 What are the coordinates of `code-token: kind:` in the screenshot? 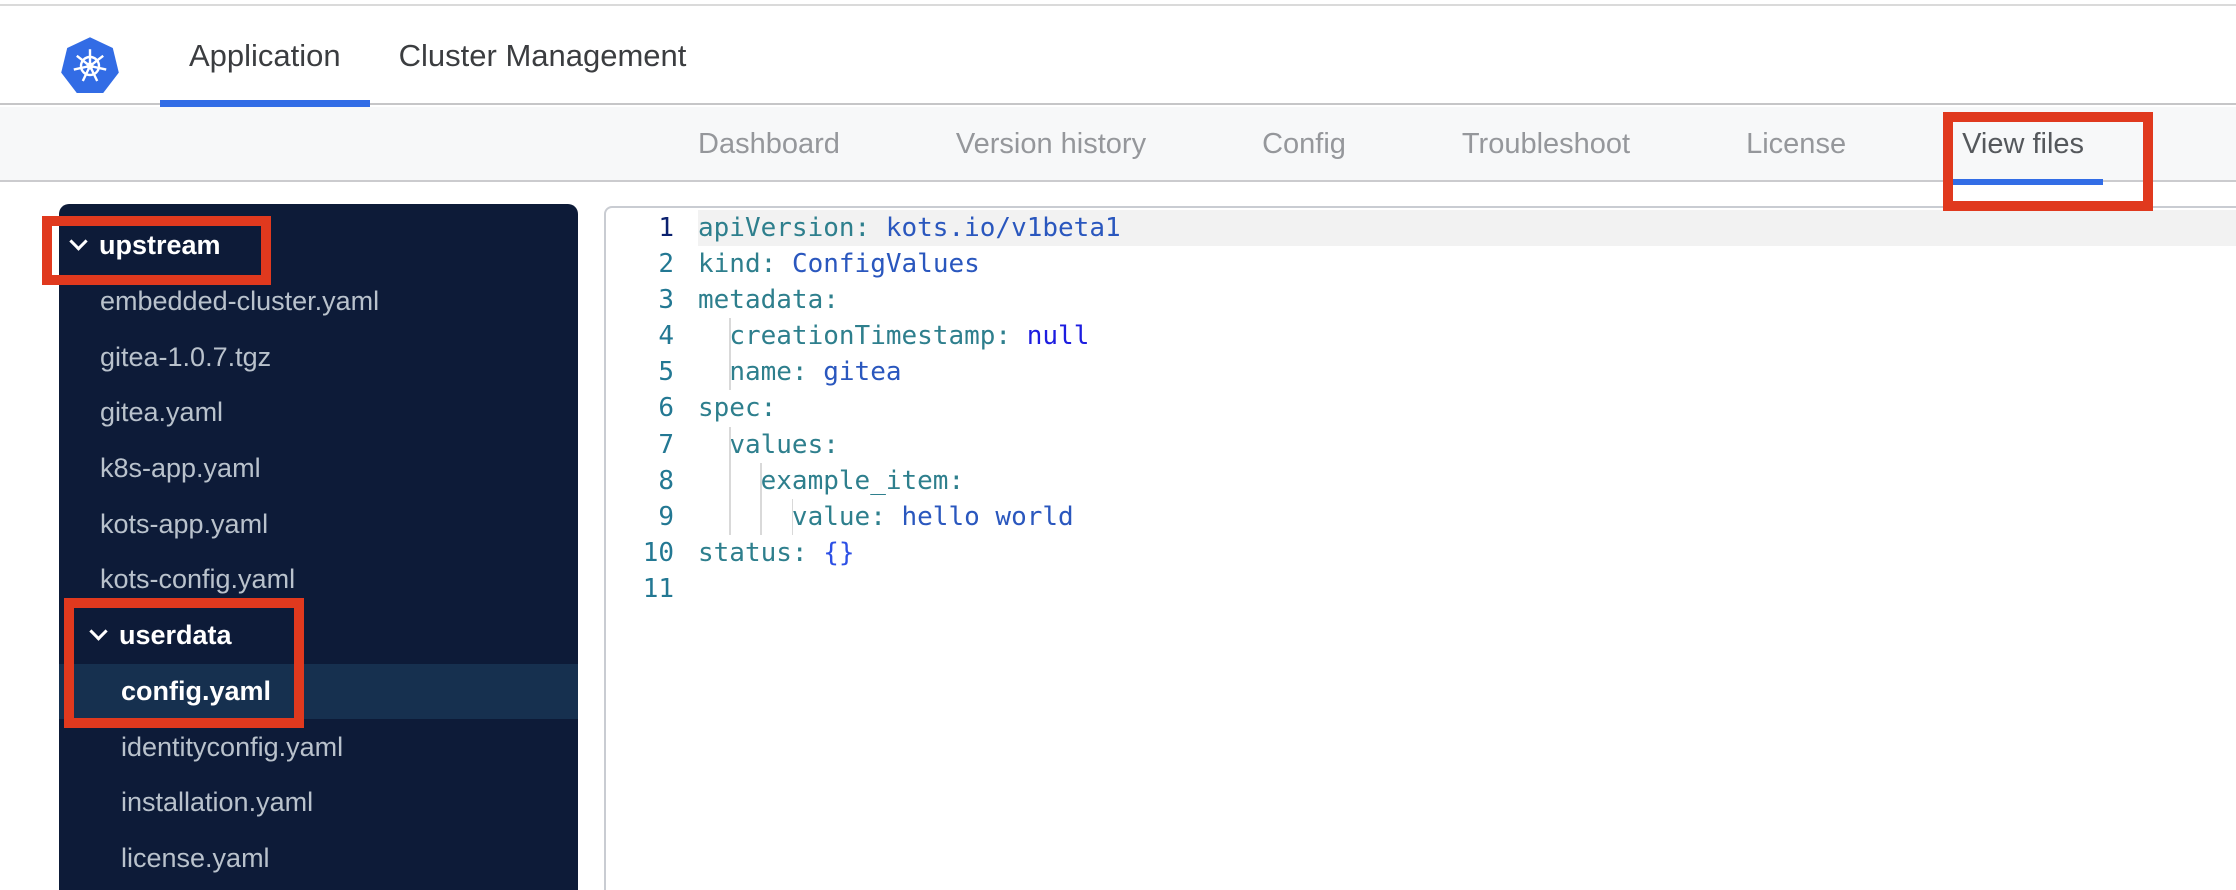 It's located at (737, 264).